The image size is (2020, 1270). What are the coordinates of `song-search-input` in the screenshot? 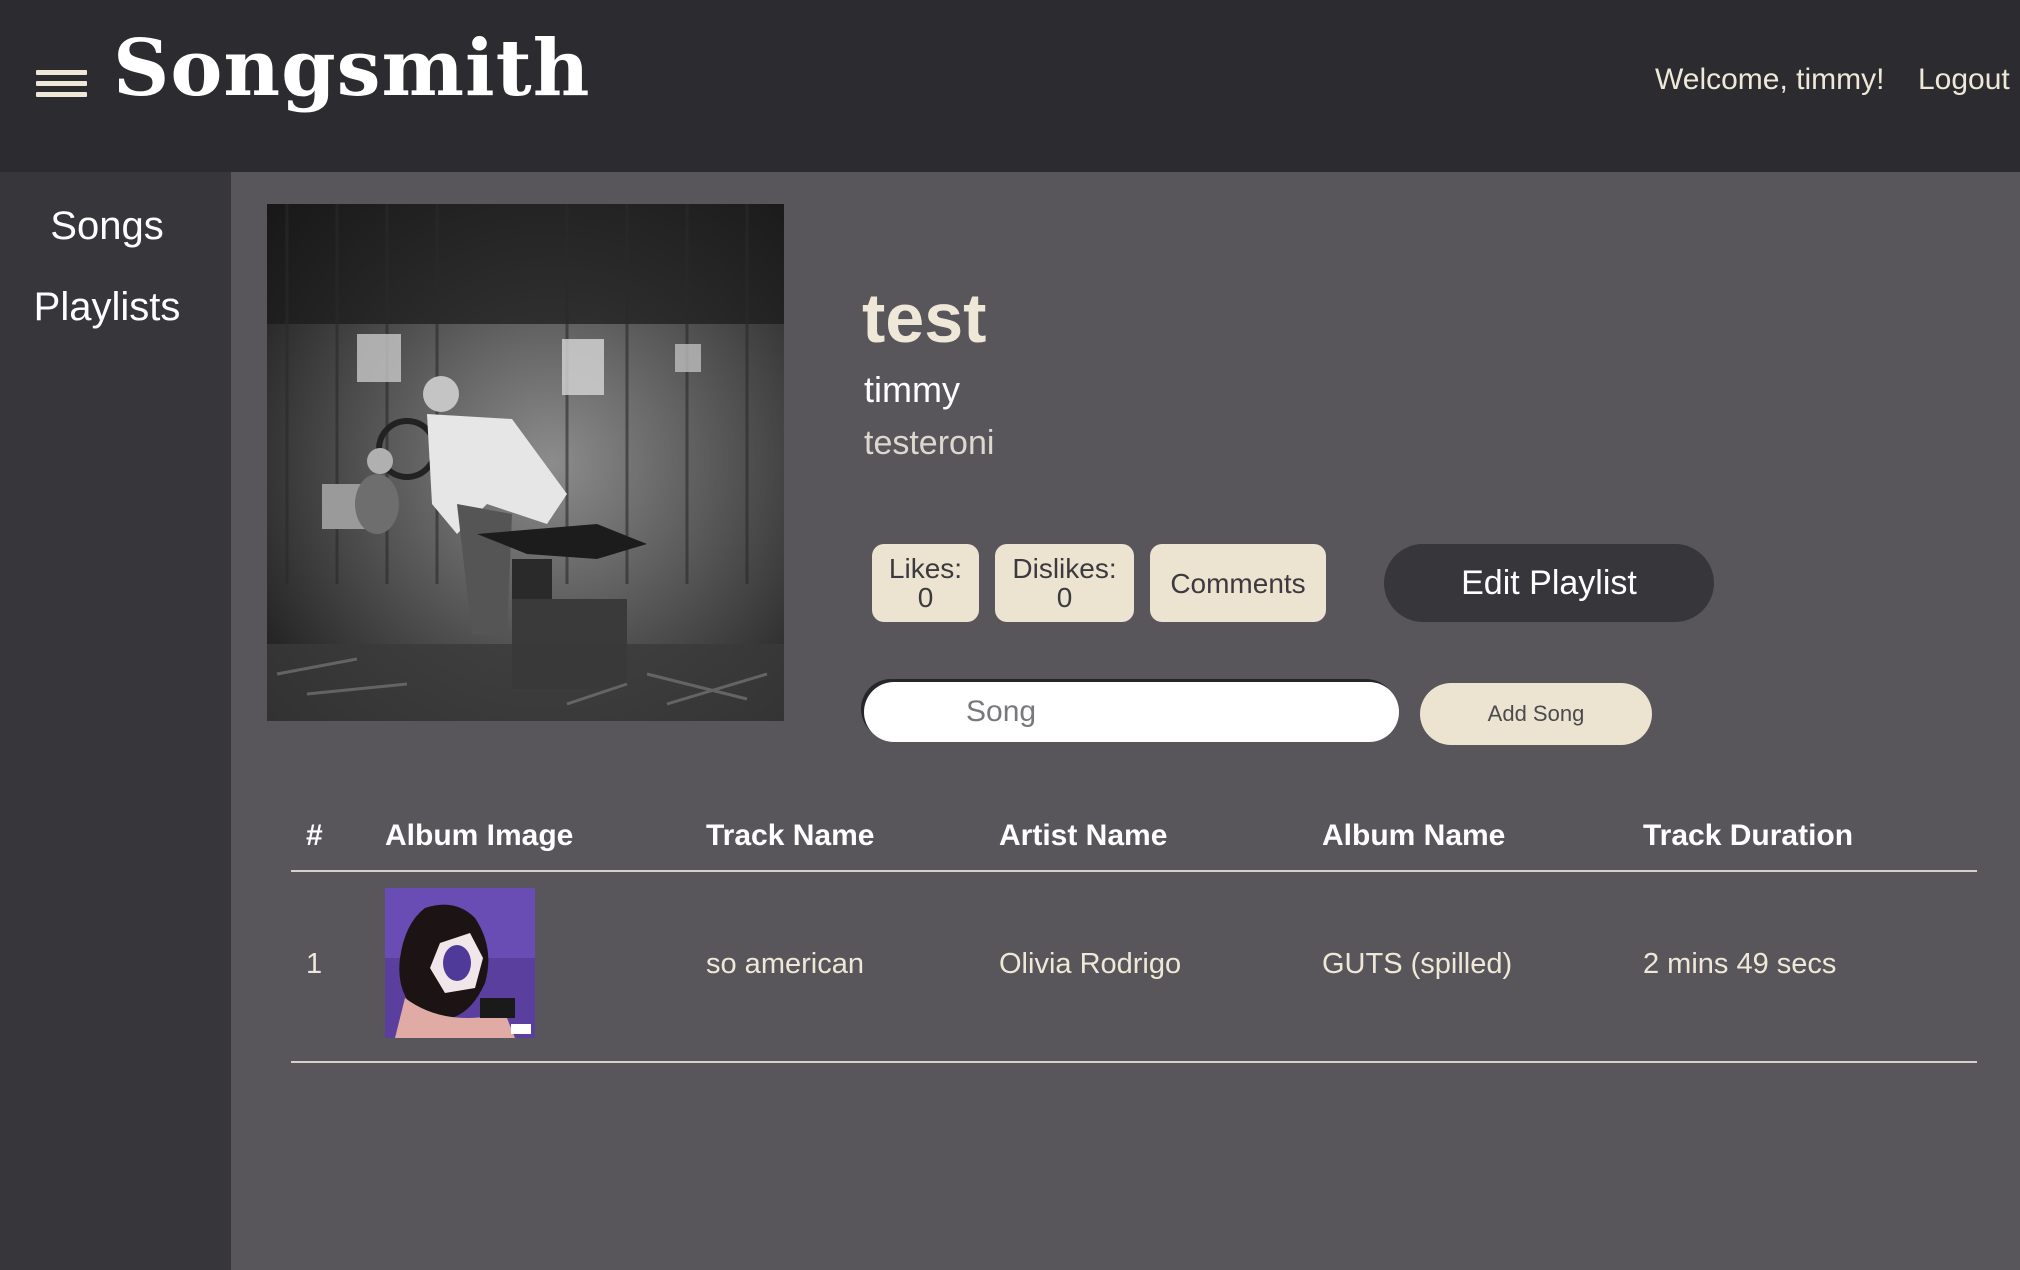 It's located at (1131, 712).